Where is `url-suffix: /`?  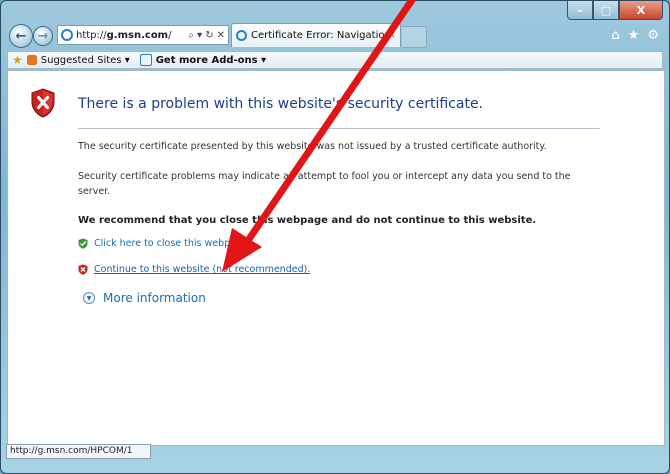 url-suffix: / is located at coordinates (170, 35).